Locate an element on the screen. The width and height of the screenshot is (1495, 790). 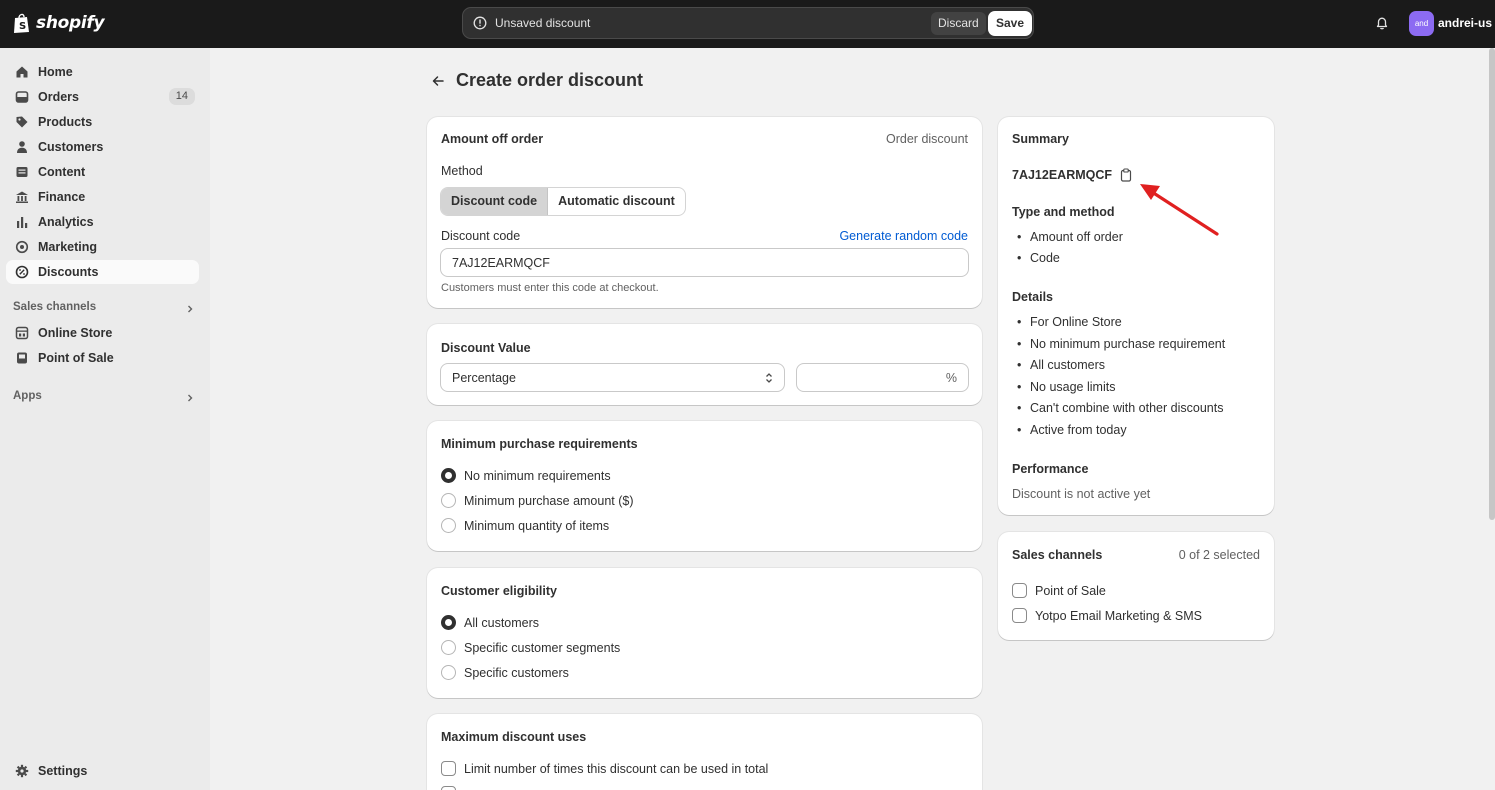
radio-no-minimum is located at coordinates (448, 475).